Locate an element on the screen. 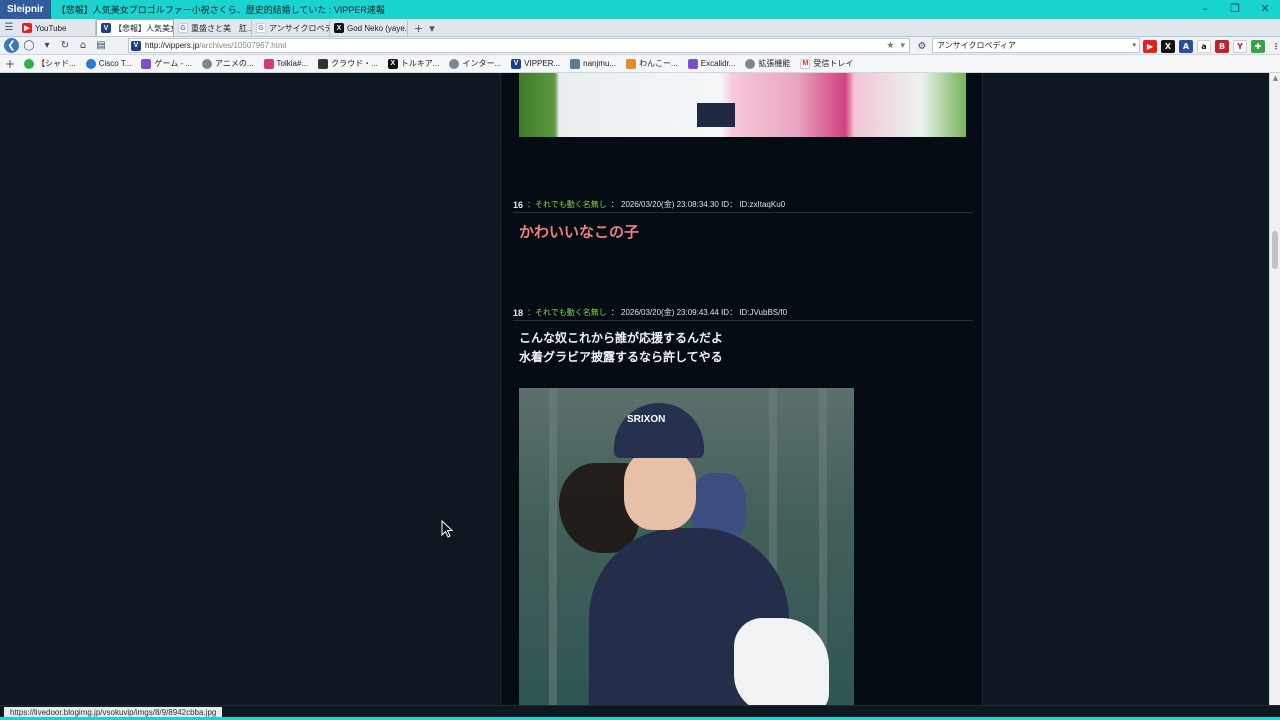 The height and width of the screenshot is (720, 1280). window-controls: – ❐ ✕ is located at coordinates (1235, 9).